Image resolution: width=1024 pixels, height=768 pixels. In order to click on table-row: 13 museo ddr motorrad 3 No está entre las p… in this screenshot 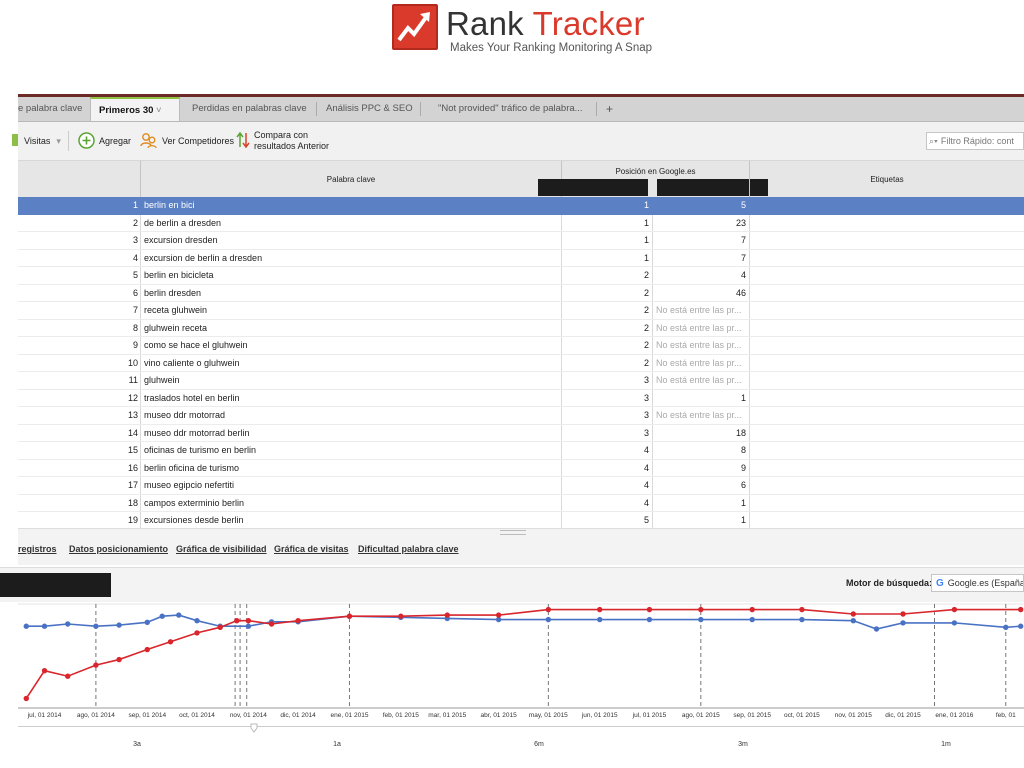, I will do `click(521, 416)`.